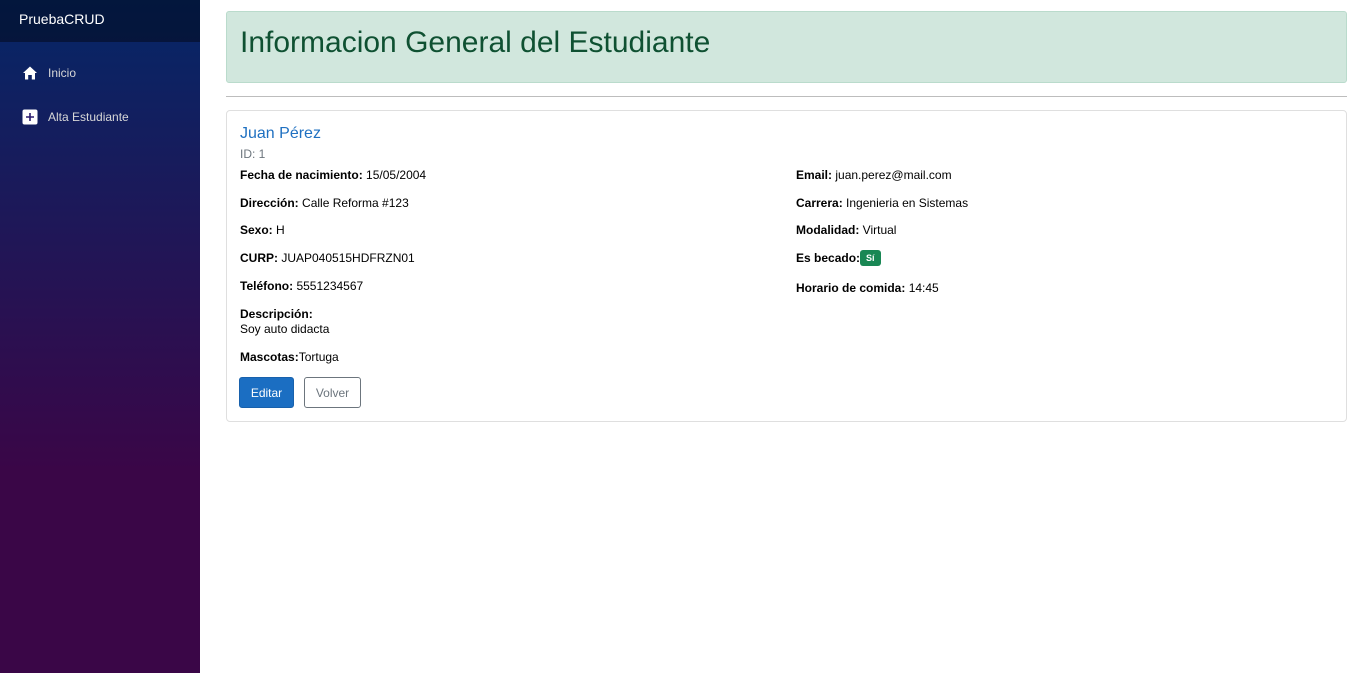 The height and width of the screenshot is (673, 1364). Describe the element at coordinates (29, 117) in the screenshot. I see `plus-square-icon` at that location.